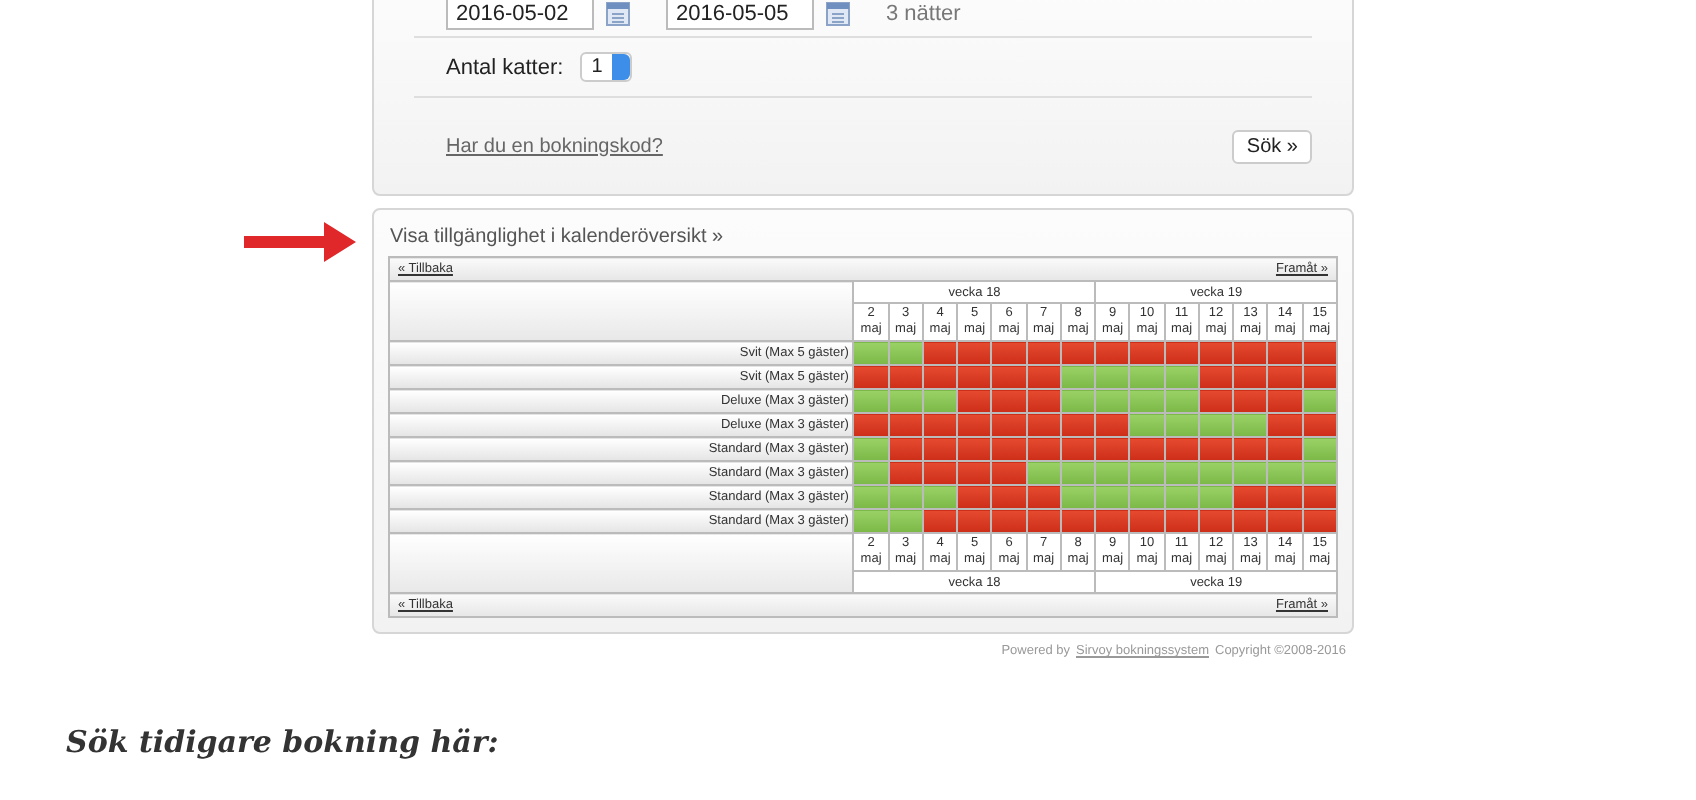 This screenshot has height=800, width=1696. What do you see at coordinates (740, 14) in the screenshot?
I see `check-out-field: 2016-05-05` at bounding box center [740, 14].